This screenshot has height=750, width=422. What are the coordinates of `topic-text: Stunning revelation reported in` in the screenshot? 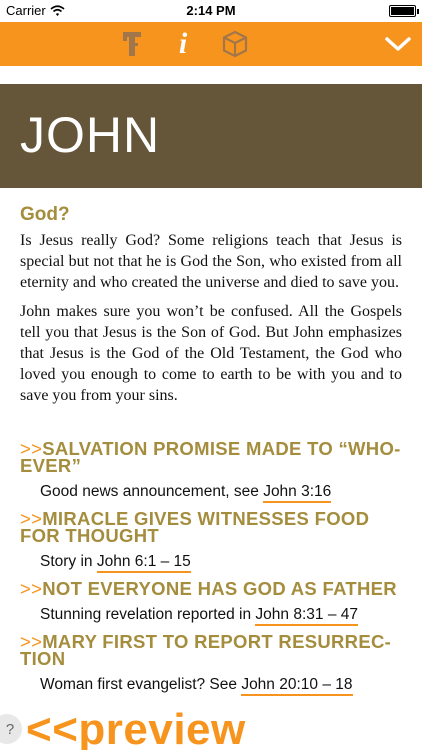 It's located at (148, 614).